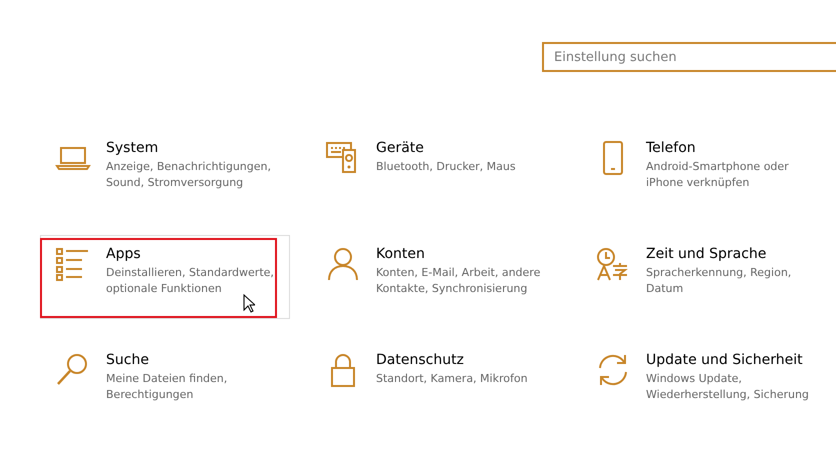 The width and height of the screenshot is (836, 449). Describe the element at coordinates (132, 148) in the screenshot. I see `category-title: System` at that location.